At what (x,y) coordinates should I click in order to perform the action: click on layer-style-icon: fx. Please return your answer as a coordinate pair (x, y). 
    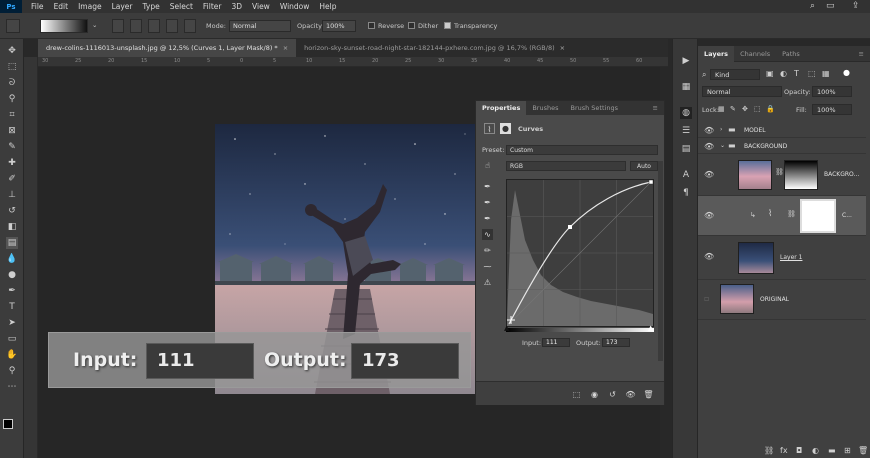
    Looking at the image, I should click on (784, 450).